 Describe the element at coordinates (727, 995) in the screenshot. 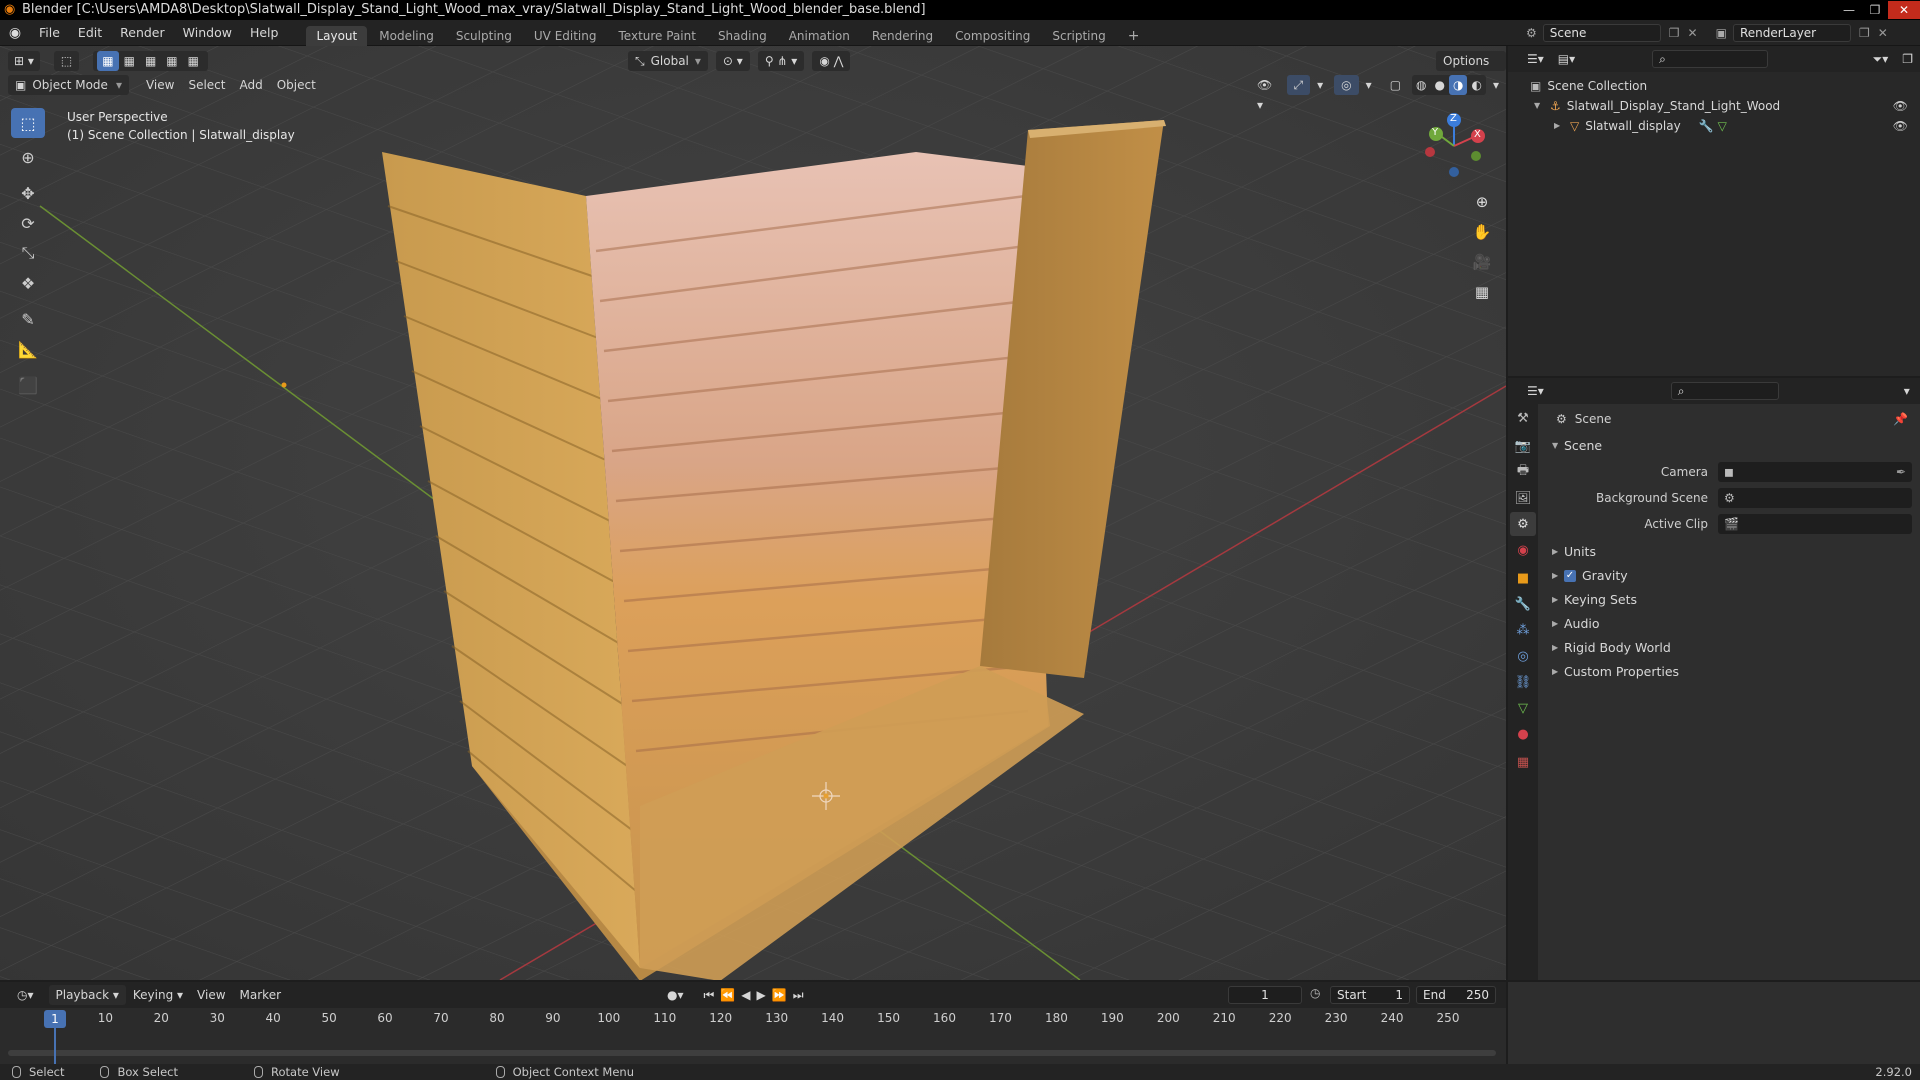

I see `prev-keyframe-icon: ⏪` at that location.